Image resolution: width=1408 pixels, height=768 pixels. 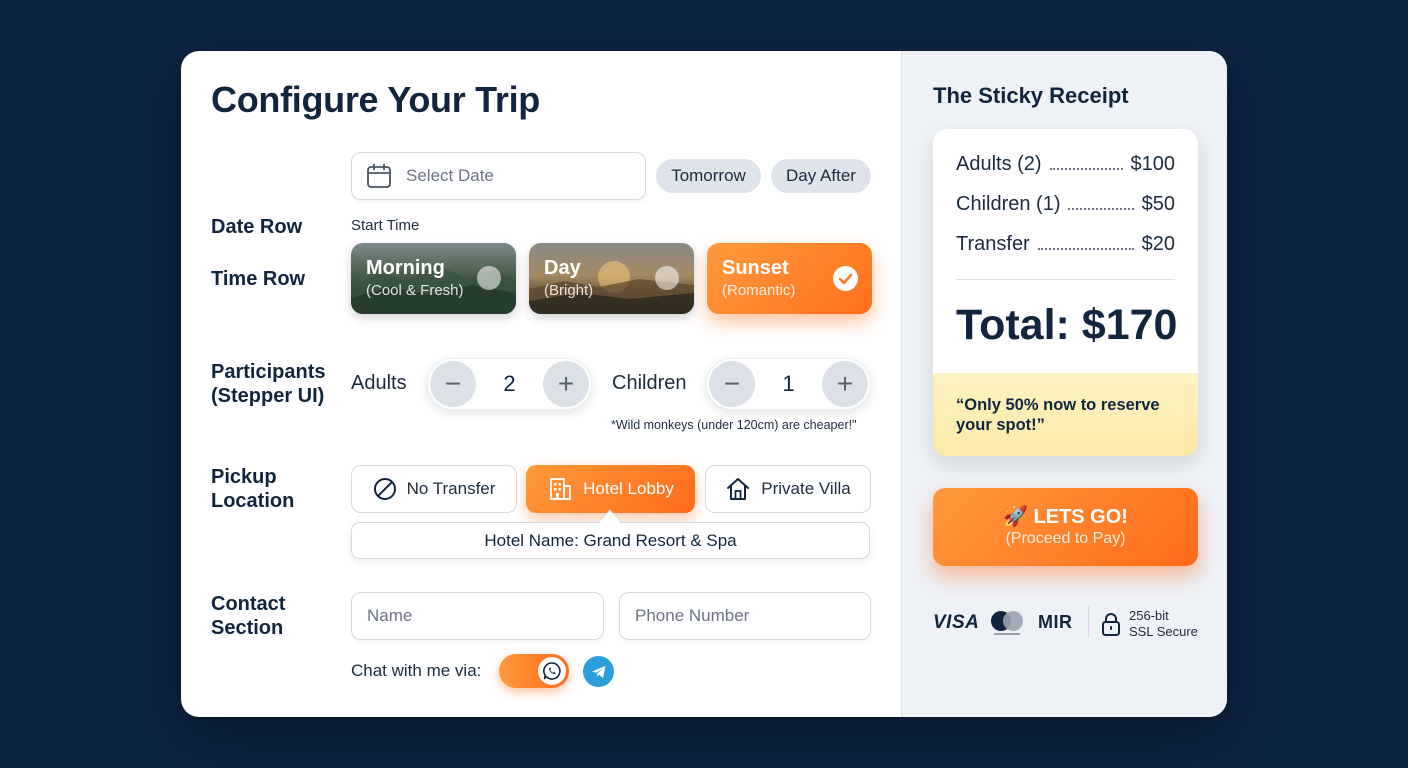 I want to click on receipt-line-label: Transfer, so click(x=993, y=244).